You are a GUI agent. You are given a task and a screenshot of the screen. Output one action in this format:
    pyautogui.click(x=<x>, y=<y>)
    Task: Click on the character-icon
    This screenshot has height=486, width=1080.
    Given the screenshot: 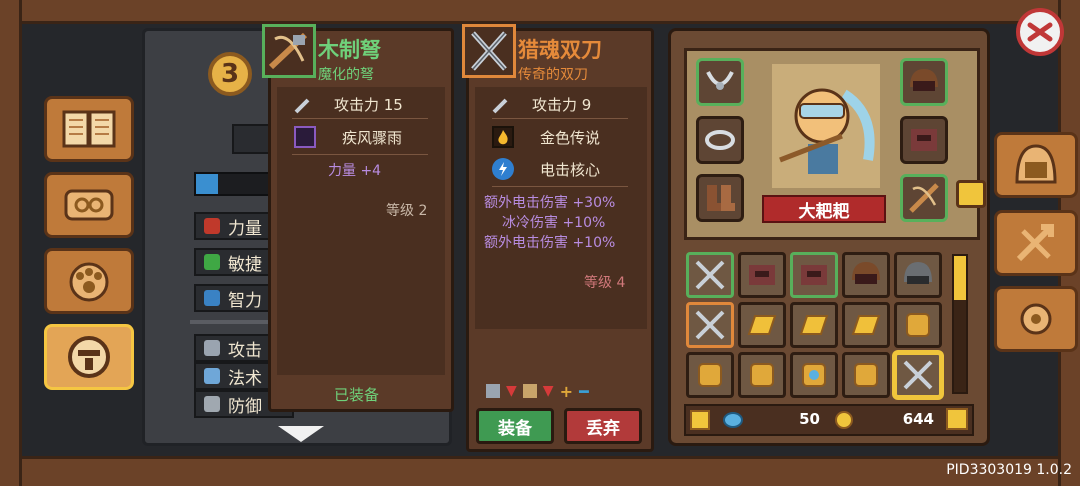 What is the action you would take?
    pyautogui.click(x=89, y=357)
    